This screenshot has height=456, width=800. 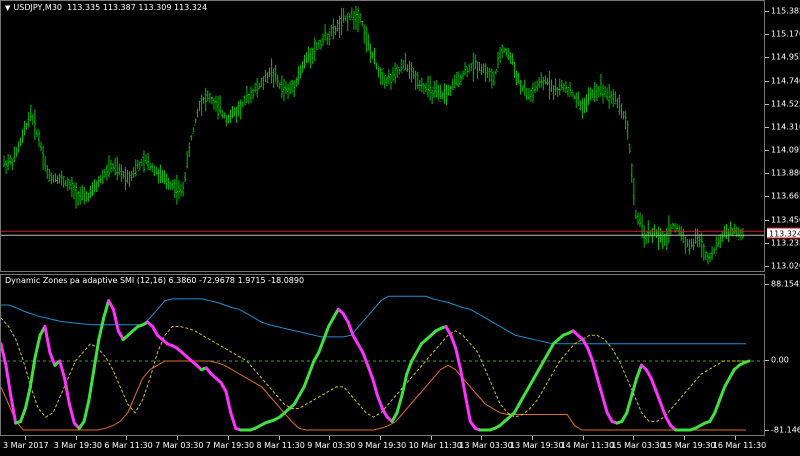 I want to click on time-tick-label: 13 Mar 03:30, so click(x=486, y=445).